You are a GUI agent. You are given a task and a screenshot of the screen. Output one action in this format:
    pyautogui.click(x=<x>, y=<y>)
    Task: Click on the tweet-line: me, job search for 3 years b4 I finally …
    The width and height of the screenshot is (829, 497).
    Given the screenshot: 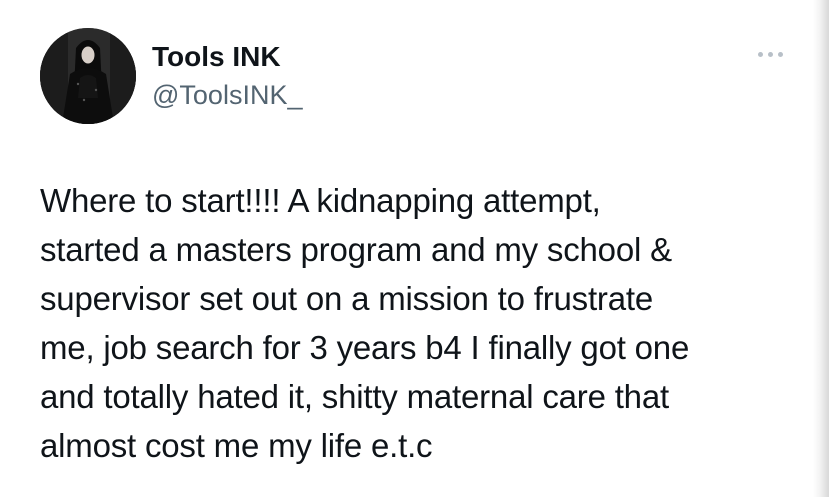 What is the action you would take?
    pyautogui.click(x=365, y=347)
    